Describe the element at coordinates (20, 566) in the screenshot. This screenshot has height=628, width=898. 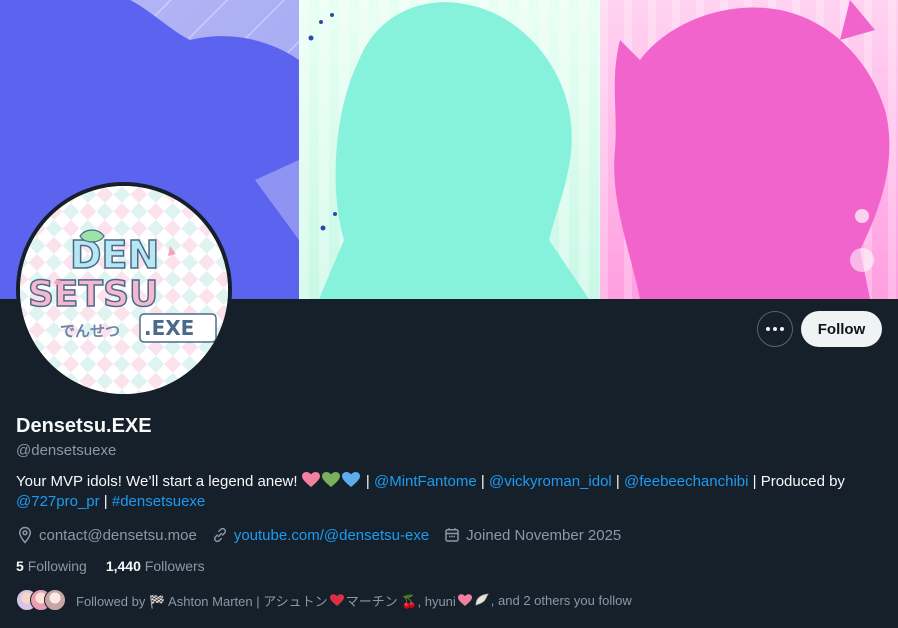
I see `following-count: 5` at that location.